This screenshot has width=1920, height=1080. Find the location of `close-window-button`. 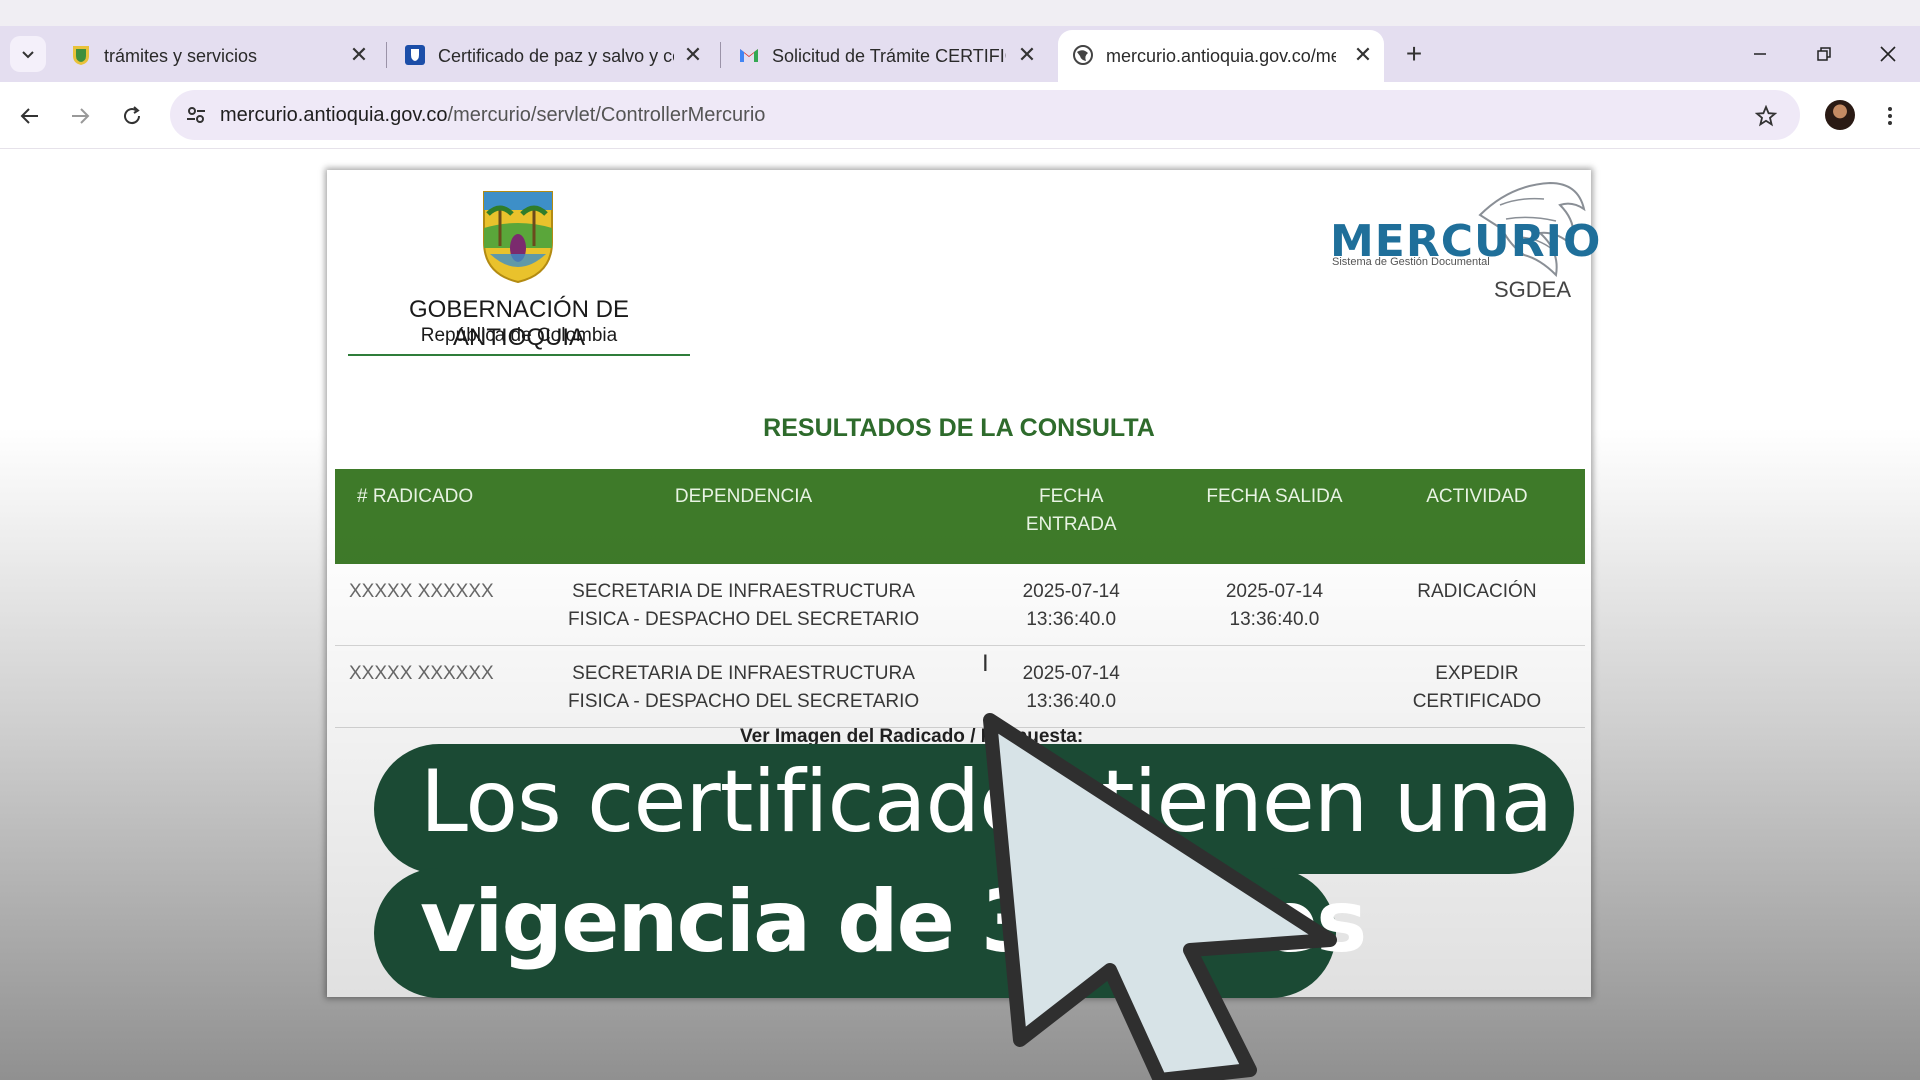

close-window-button is located at coordinates (1888, 54).